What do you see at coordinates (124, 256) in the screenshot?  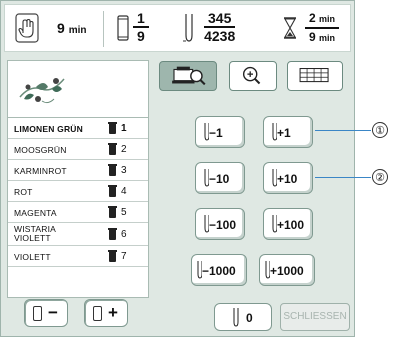 I see `color-number: 7` at bounding box center [124, 256].